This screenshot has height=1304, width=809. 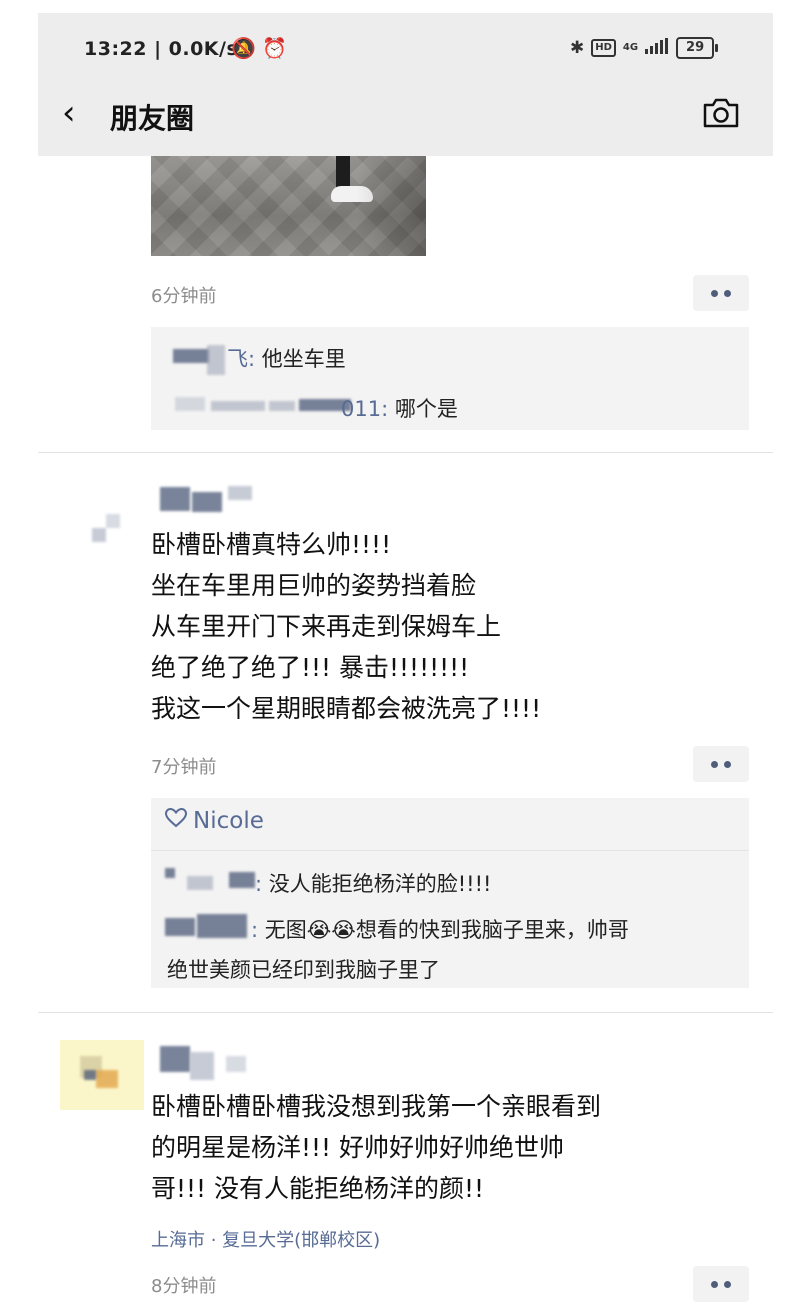 What do you see at coordinates (275, 48) in the screenshot?
I see `alarm-icon: ⏰` at bounding box center [275, 48].